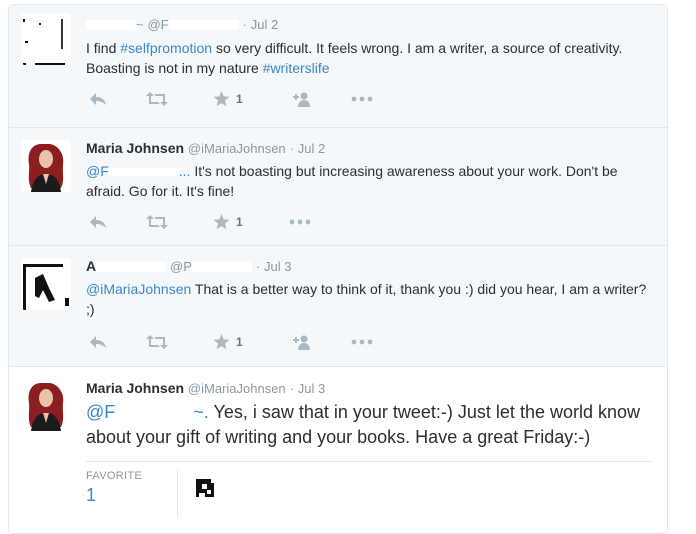 The image size is (696, 534). Describe the element at coordinates (157, 24) in the screenshot. I see `username: @F` at that location.